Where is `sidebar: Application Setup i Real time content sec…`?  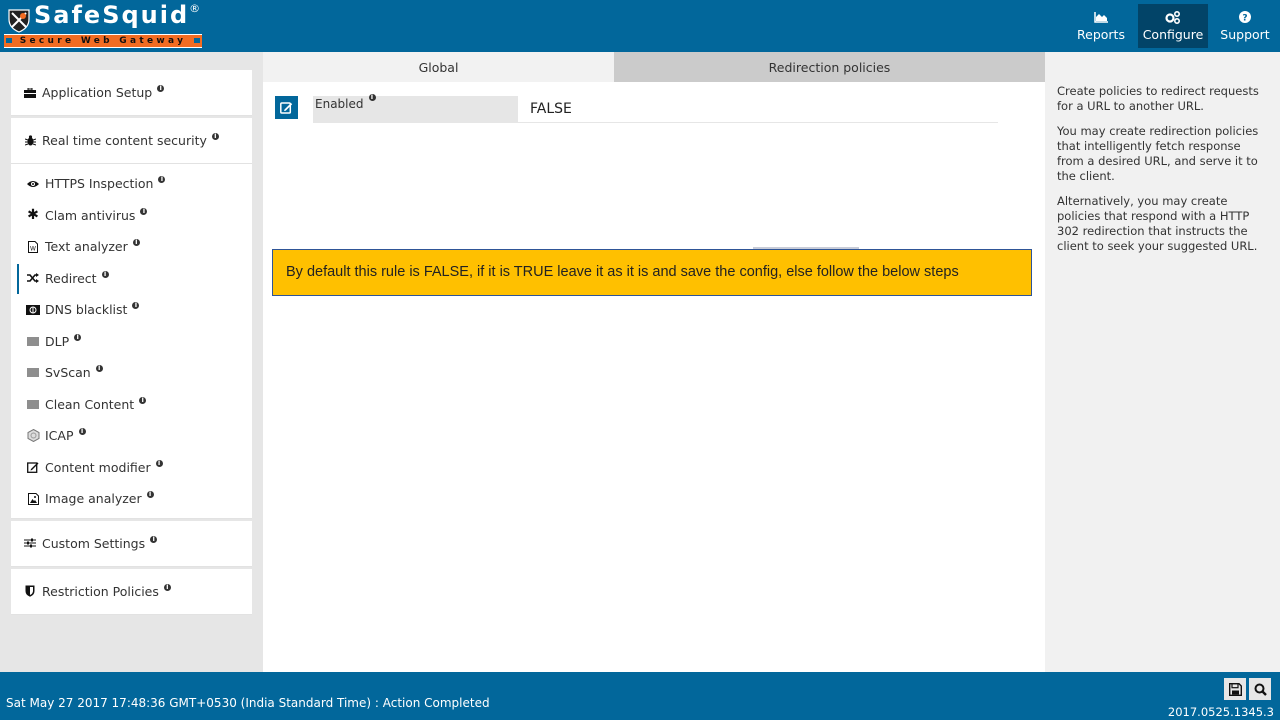 sidebar: Application Setup i Real time content sec… is located at coordinates (131, 343).